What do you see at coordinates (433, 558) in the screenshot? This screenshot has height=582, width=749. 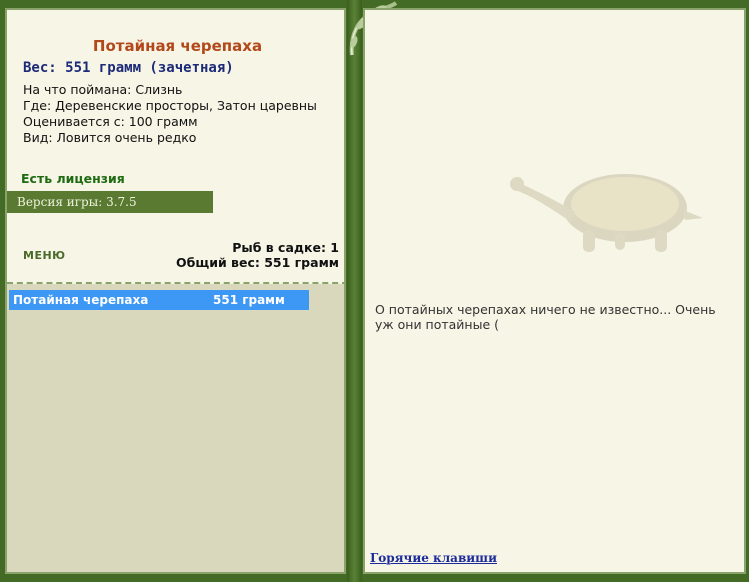 I see `hotkeys-link: Горячие клавиши` at bounding box center [433, 558].